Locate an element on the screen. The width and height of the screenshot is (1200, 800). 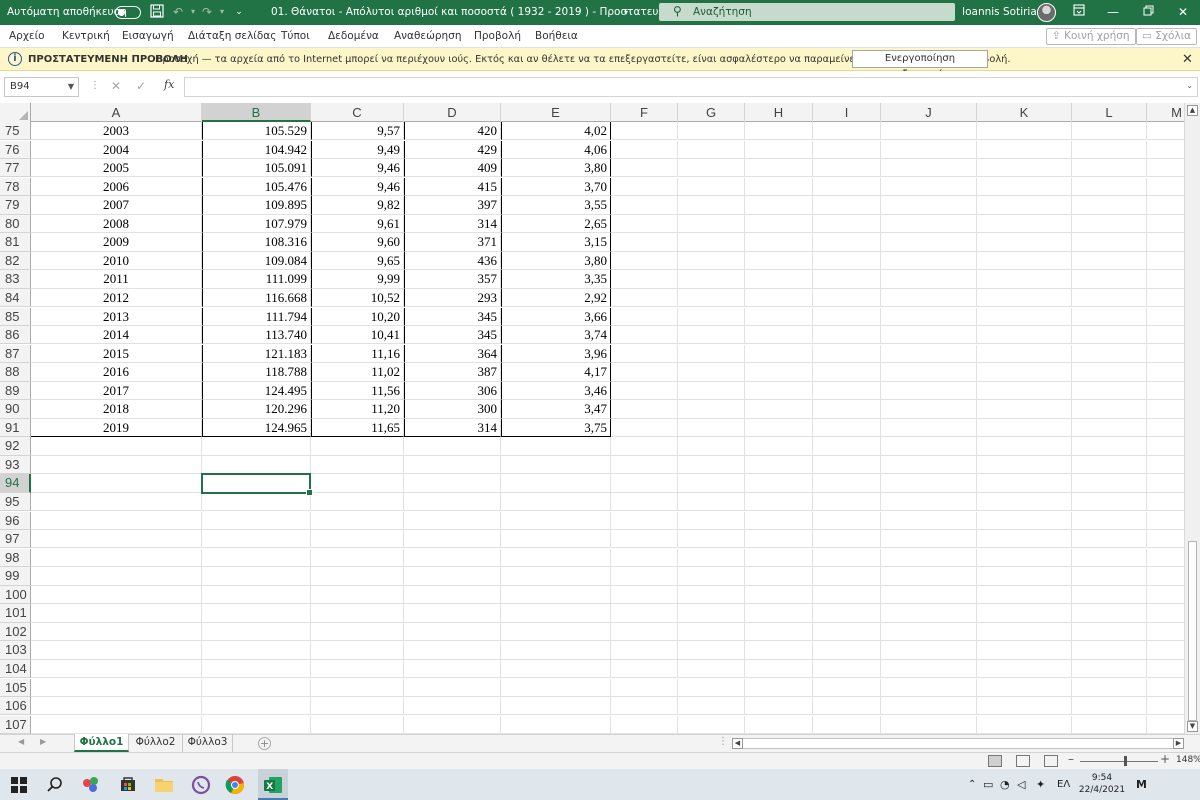
row-header: 83 is located at coordinates (15, 279).